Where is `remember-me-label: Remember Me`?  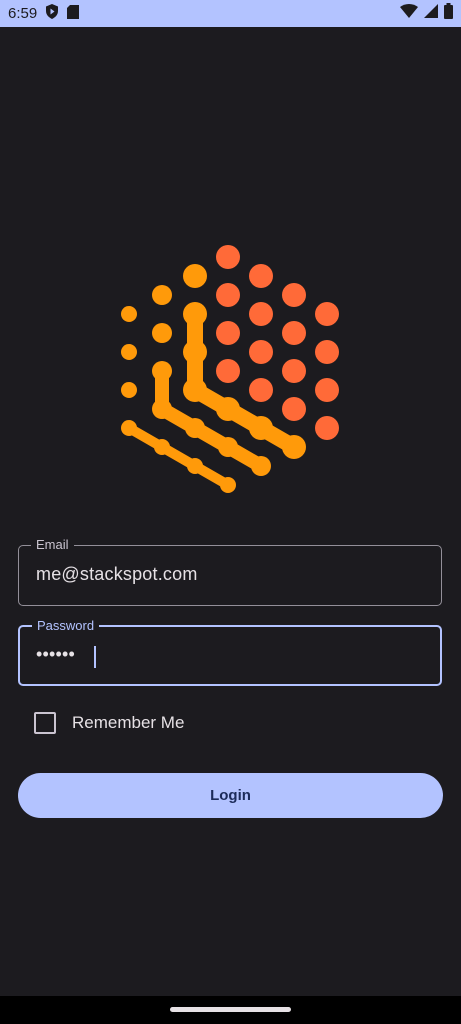 remember-me-label: Remember Me is located at coordinates (128, 722).